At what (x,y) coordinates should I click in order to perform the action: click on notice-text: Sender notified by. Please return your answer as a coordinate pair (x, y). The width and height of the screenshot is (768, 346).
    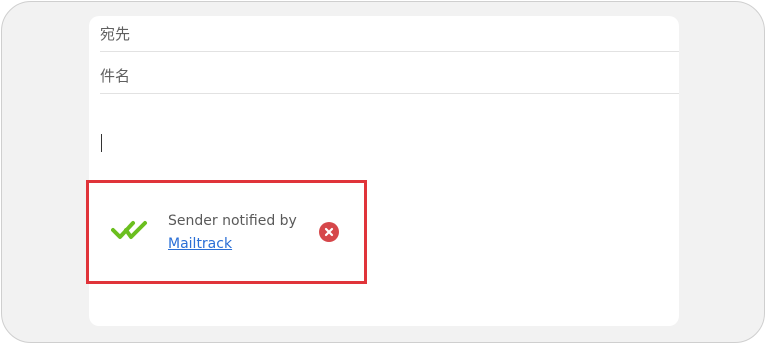
    Looking at the image, I should click on (232, 221).